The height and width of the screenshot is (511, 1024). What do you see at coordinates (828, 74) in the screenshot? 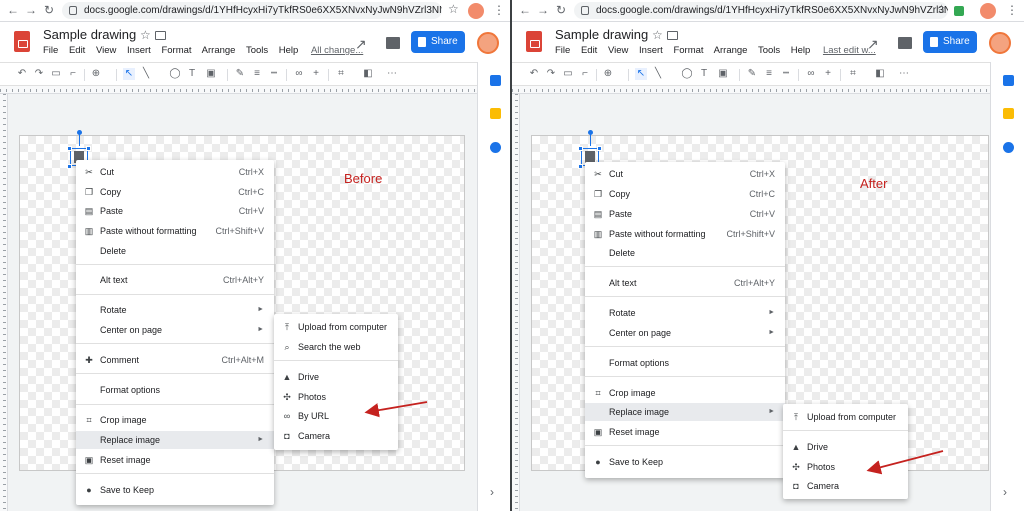
I see `add-comment-icon: +` at bounding box center [828, 74].